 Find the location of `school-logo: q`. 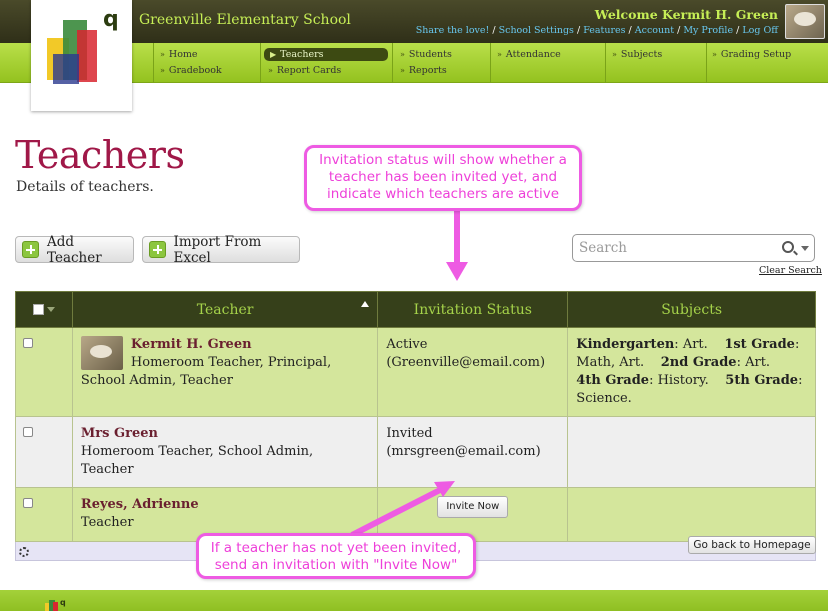

school-logo: q is located at coordinates (81, 55).